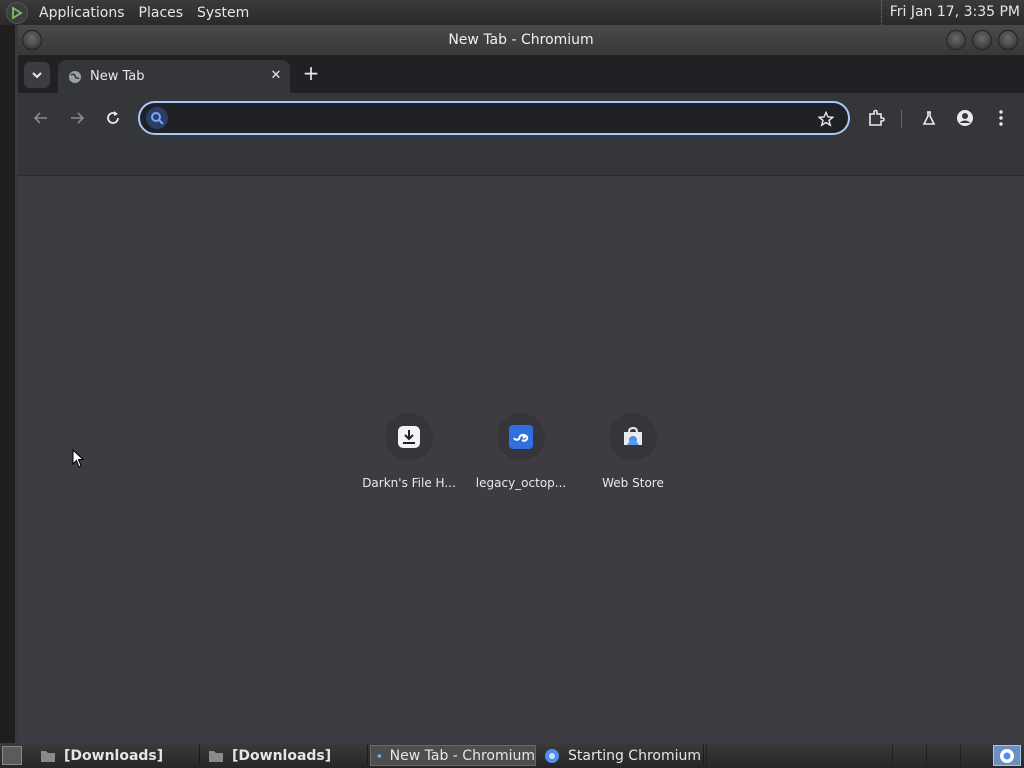  What do you see at coordinates (17, 12) in the screenshot?
I see `mate-logo-icon` at bounding box center [17, 12].